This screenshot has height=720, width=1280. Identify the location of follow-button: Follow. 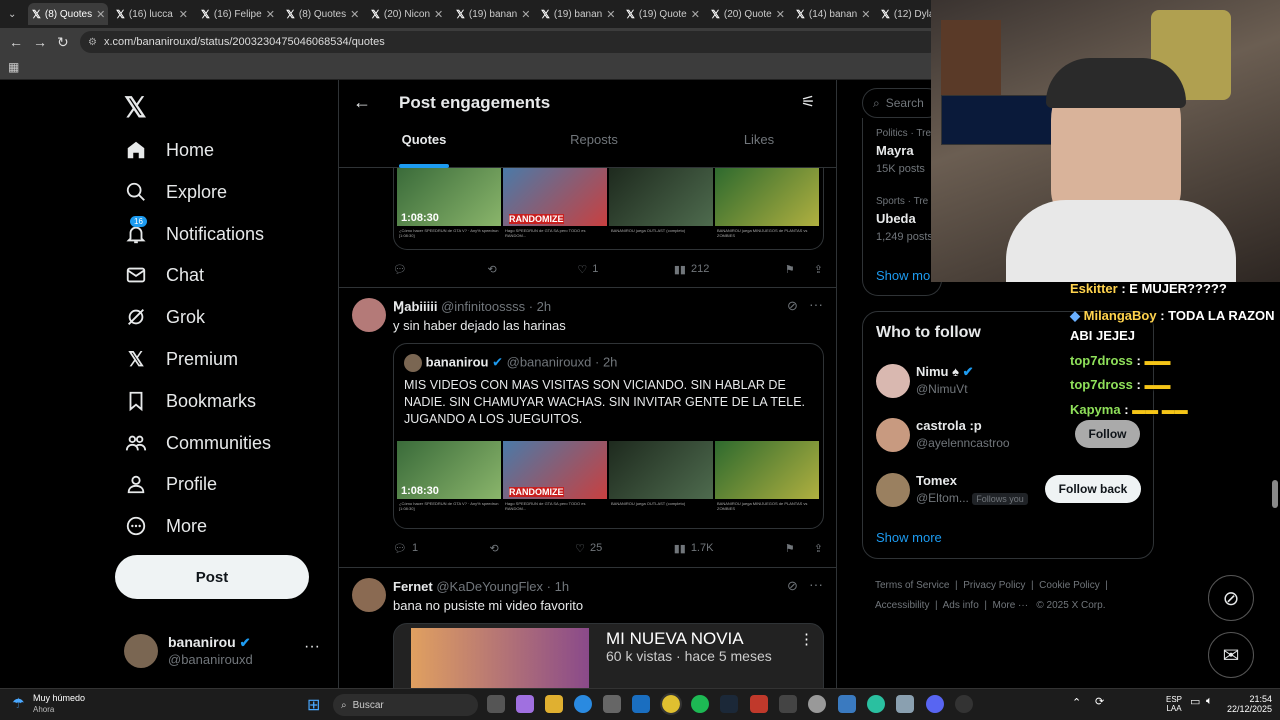
(1107, 434).